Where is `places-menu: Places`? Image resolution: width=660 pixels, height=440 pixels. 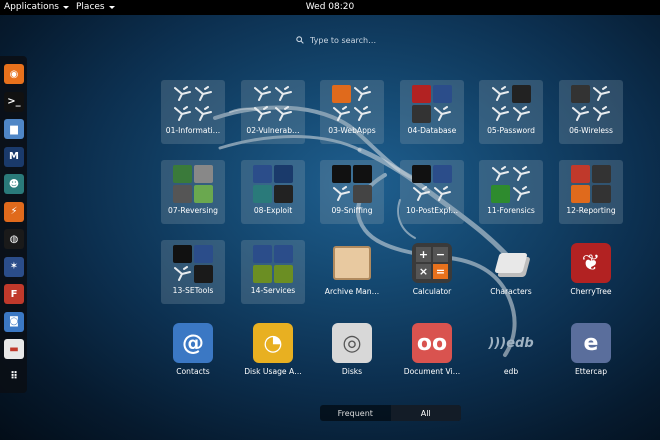
places-menu: Places is located at coordinates (95, 7).